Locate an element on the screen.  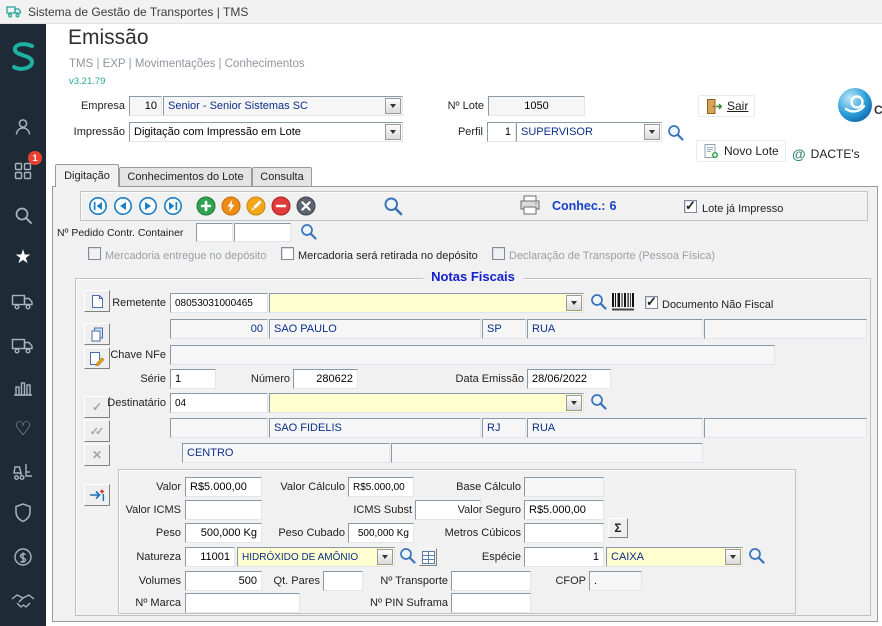
perfil-dropdown-button is located at coordinates (652, 132).